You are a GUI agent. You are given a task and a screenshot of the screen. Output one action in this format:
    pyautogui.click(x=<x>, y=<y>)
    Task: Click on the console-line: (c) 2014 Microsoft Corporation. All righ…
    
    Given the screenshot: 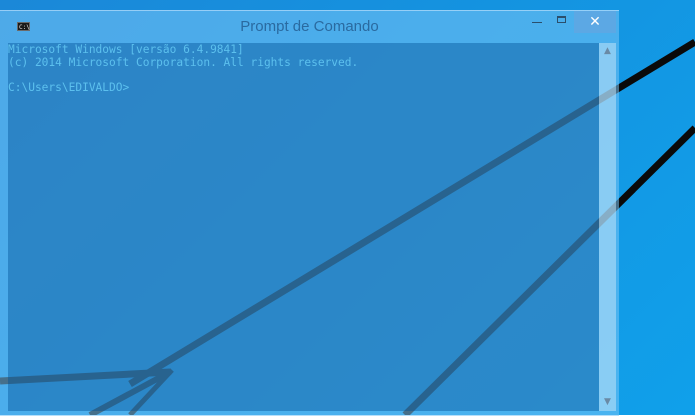 What is the action you would take?
    pyautogui.click(x=183, y=62)
    